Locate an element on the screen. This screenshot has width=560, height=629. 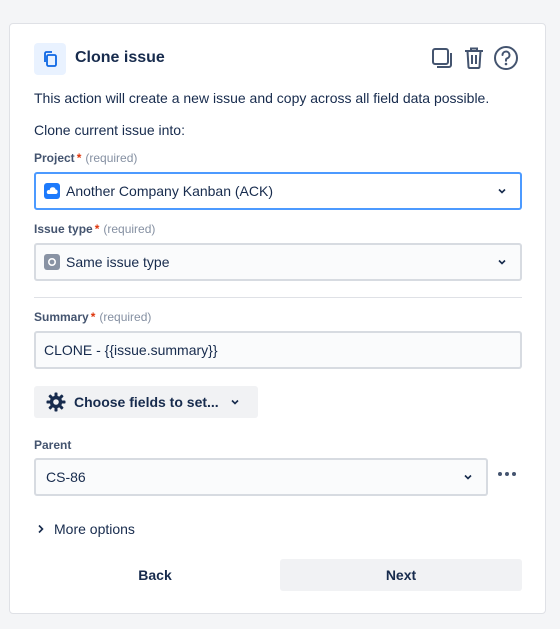
more-options-label: More options is located at coordinates (94, 529).